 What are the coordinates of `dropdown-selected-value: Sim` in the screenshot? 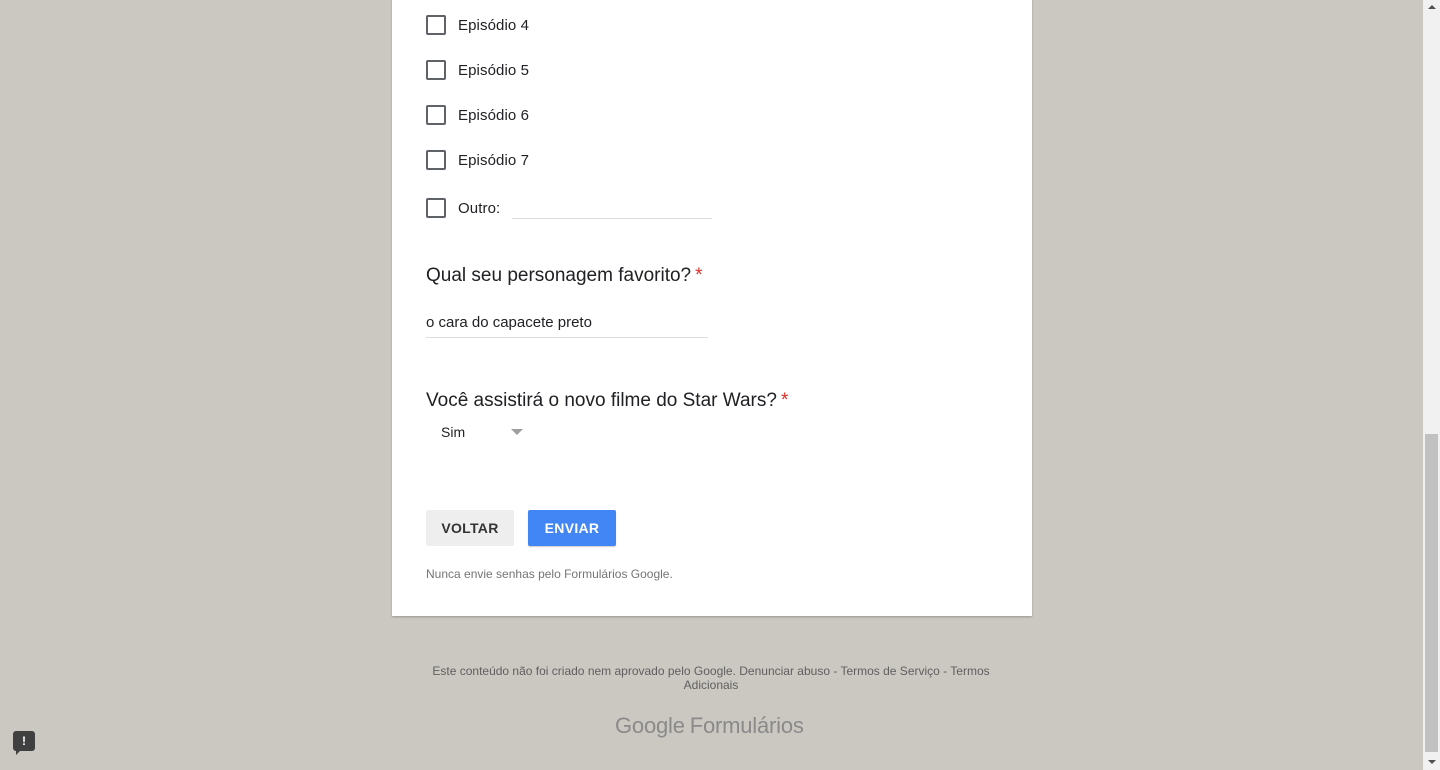 It's located at (453, 432).